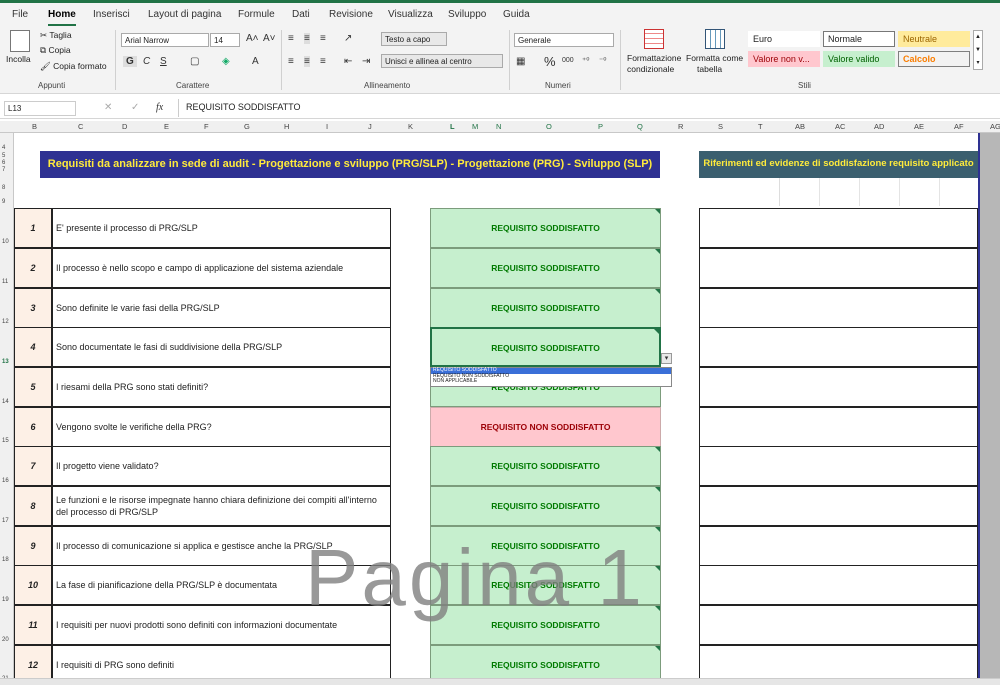 This screenshot has width=1000, height=685. What do you see at coordinates (414, 39) in the screenshot?
I see `wrap-text-button: Testo a capo` at bounding box center [414, 39].